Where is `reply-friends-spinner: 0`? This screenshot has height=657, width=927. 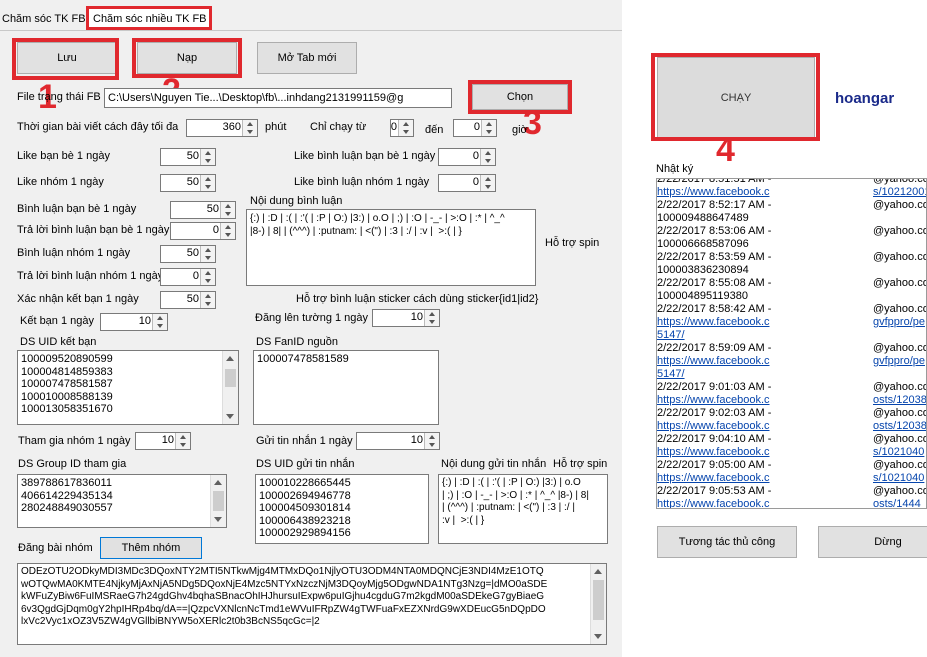
reply-friends-spinner: 0 is located at coordinates (203, 231).